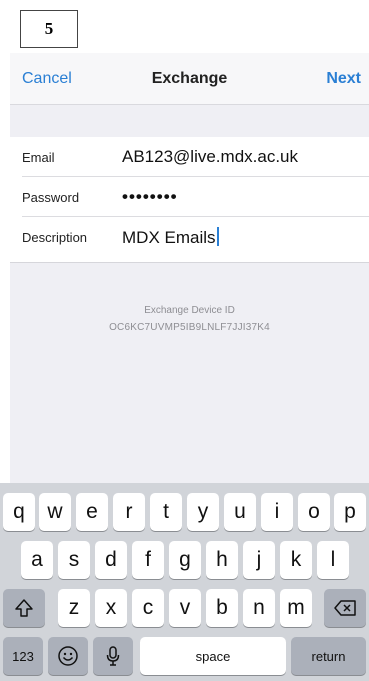 The height and width of the screenshot is (681, 369). I want to click on key-q: q, so click(19, 512).